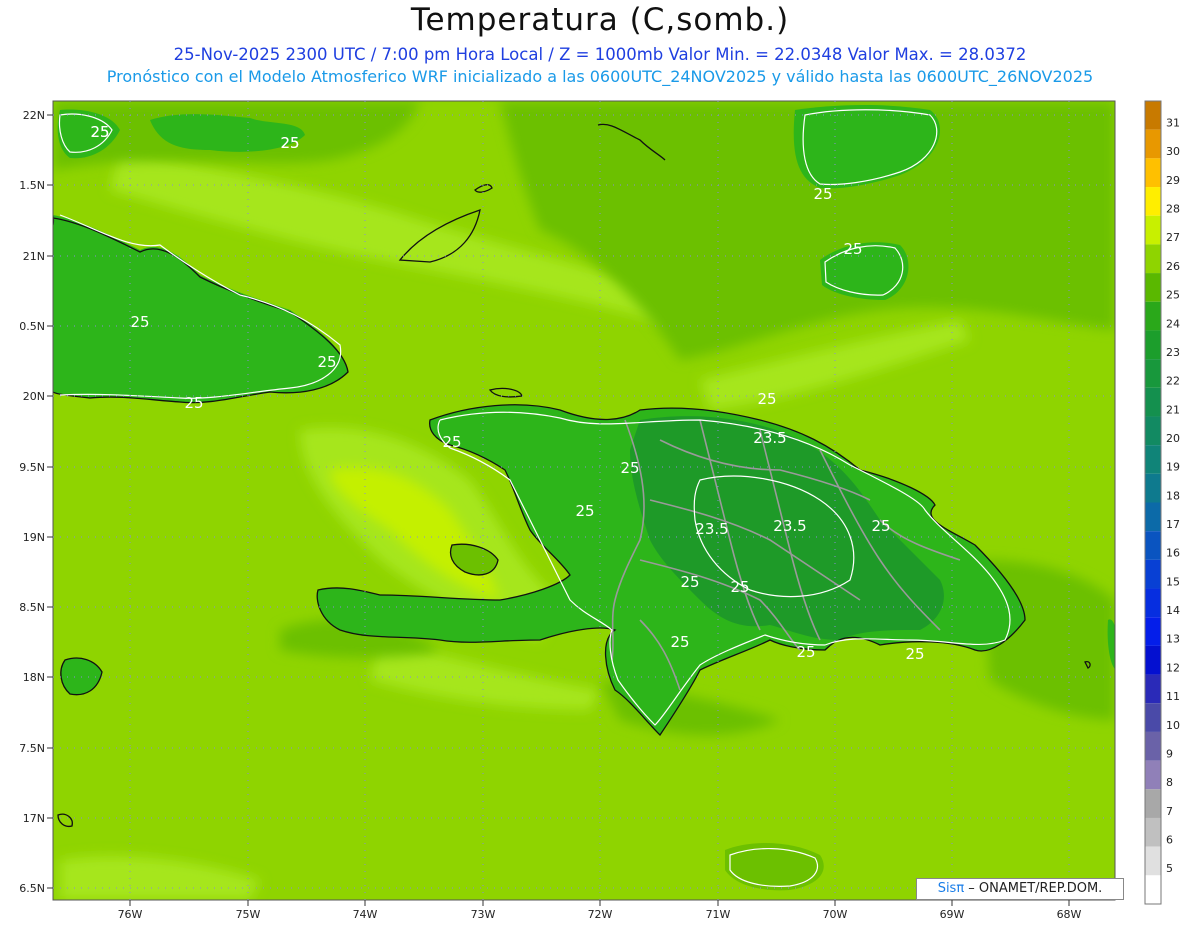 The height and width of the screenshot is (927, 1200). Describe the element at coordinates (34, 677) in the screenshot. I see `lat-tick-label: 18N` at that location.